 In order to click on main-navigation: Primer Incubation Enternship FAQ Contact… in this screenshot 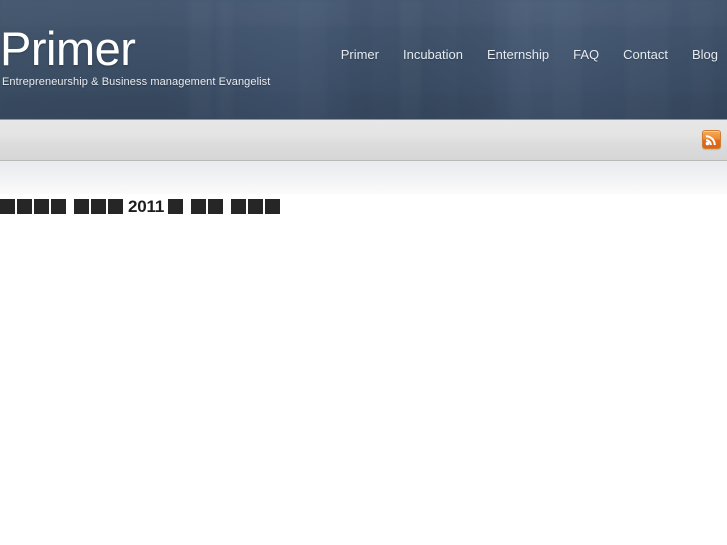, I will do `click(529, 55)`.